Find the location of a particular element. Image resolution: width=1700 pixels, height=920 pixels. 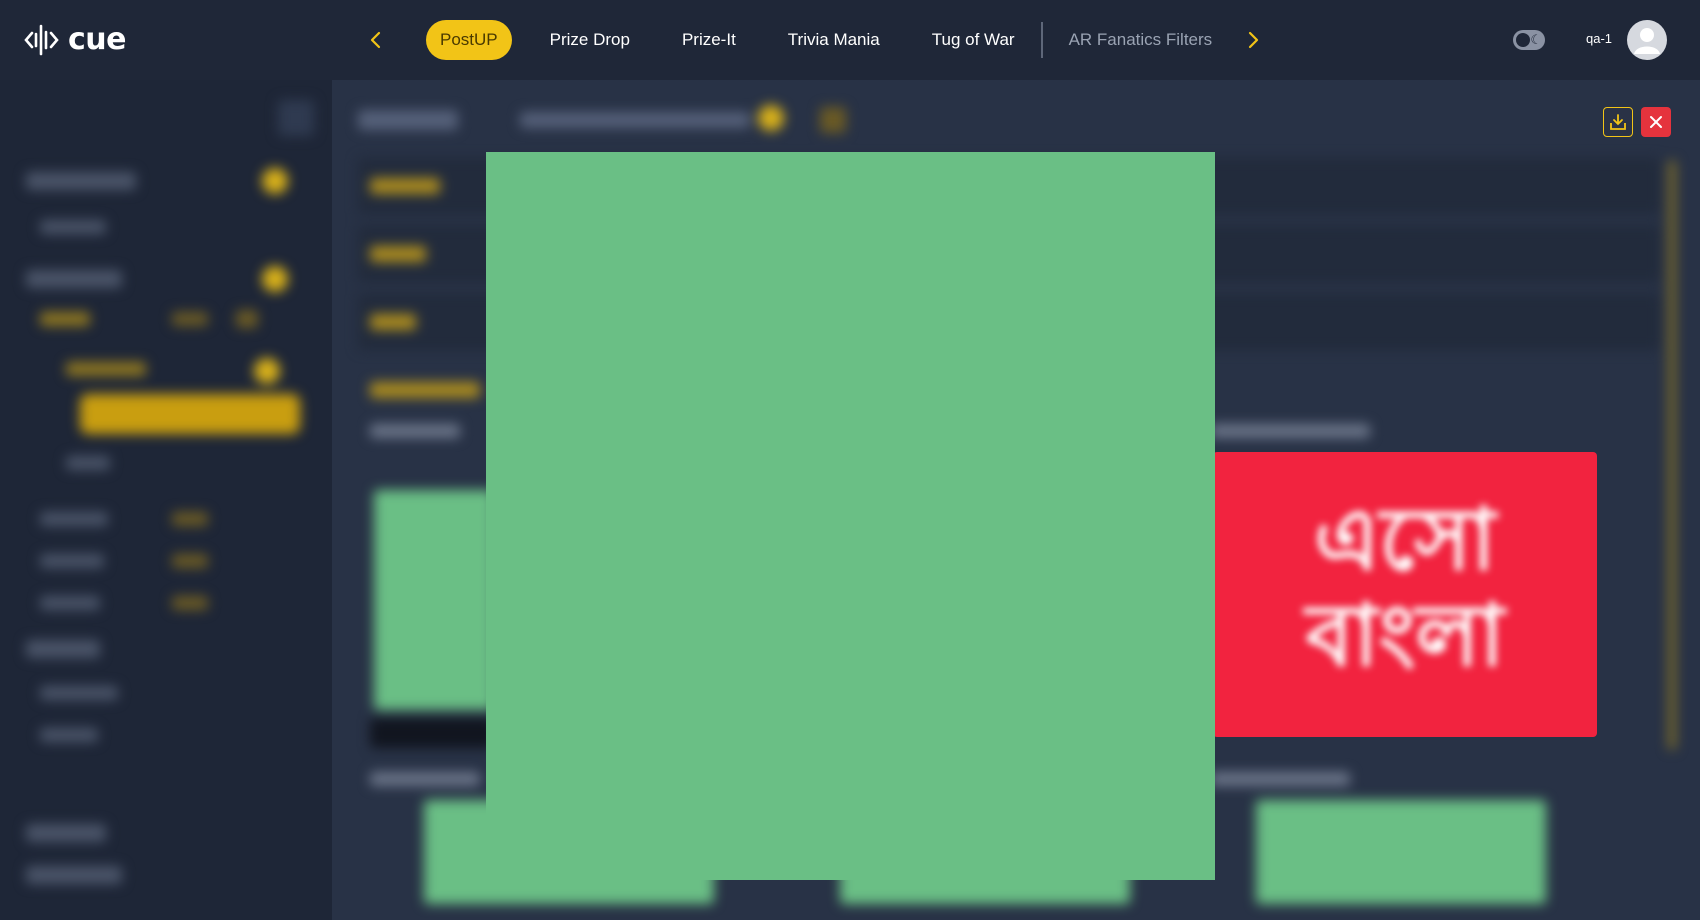

tab-postup: PostUP is located at coordinates (469, 40).